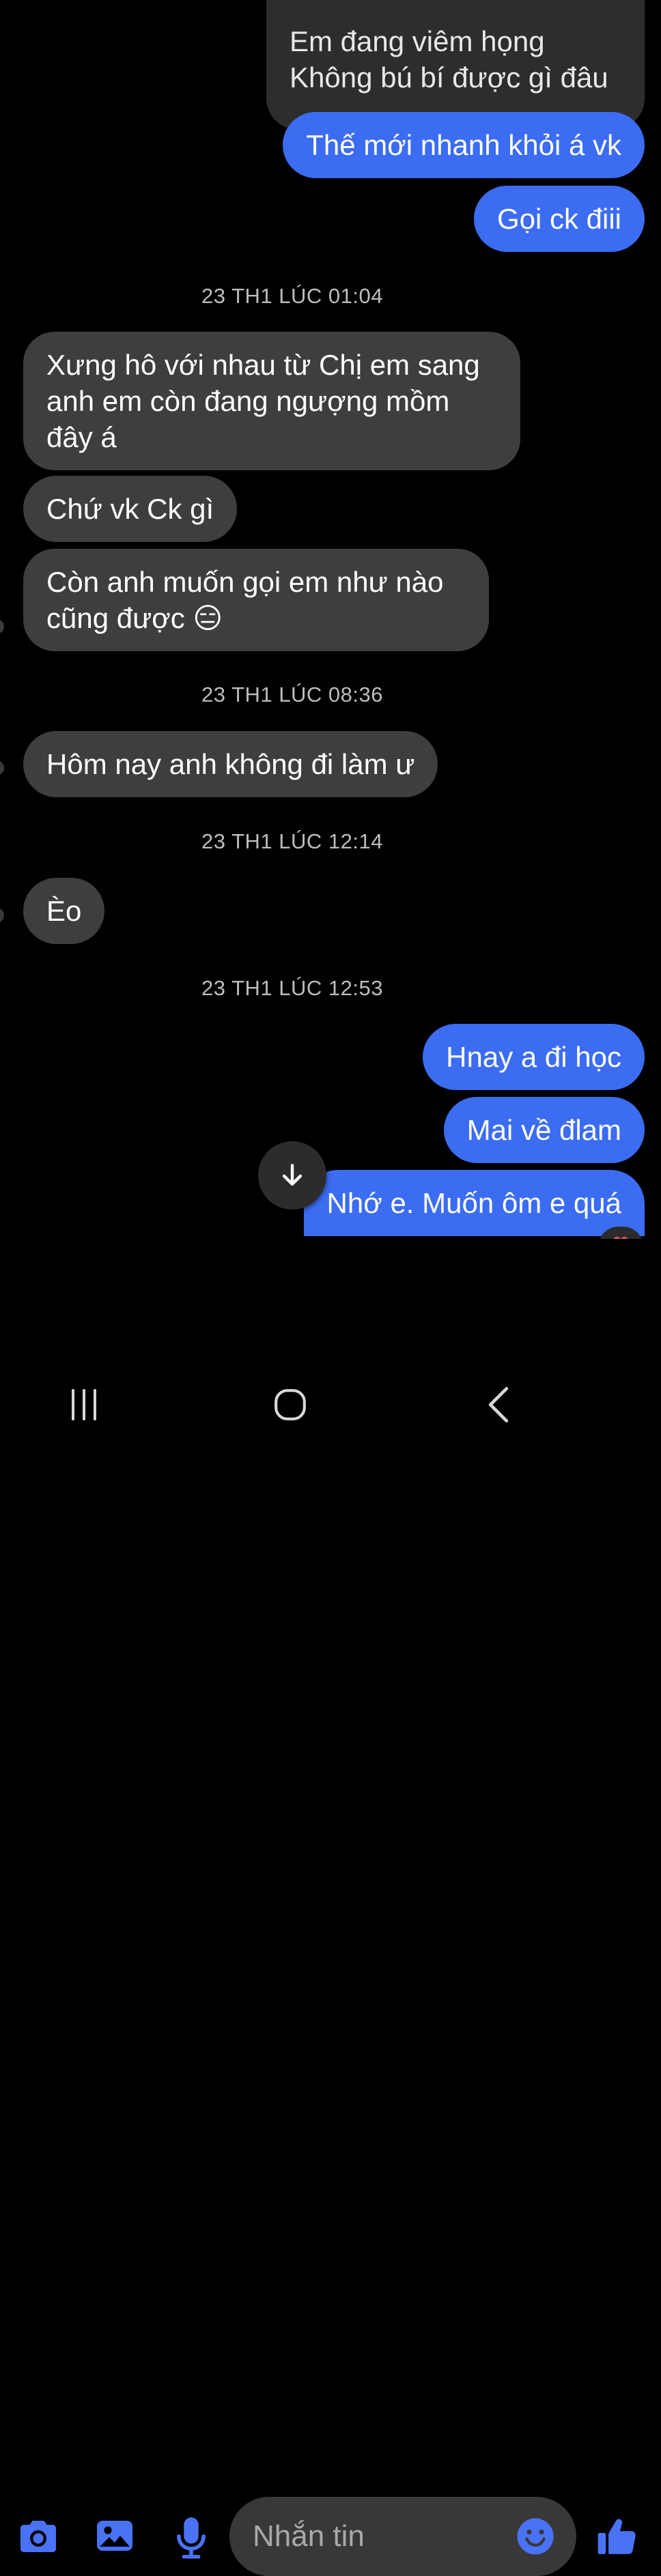  I want to click on image-icon, so click(115, 2536).